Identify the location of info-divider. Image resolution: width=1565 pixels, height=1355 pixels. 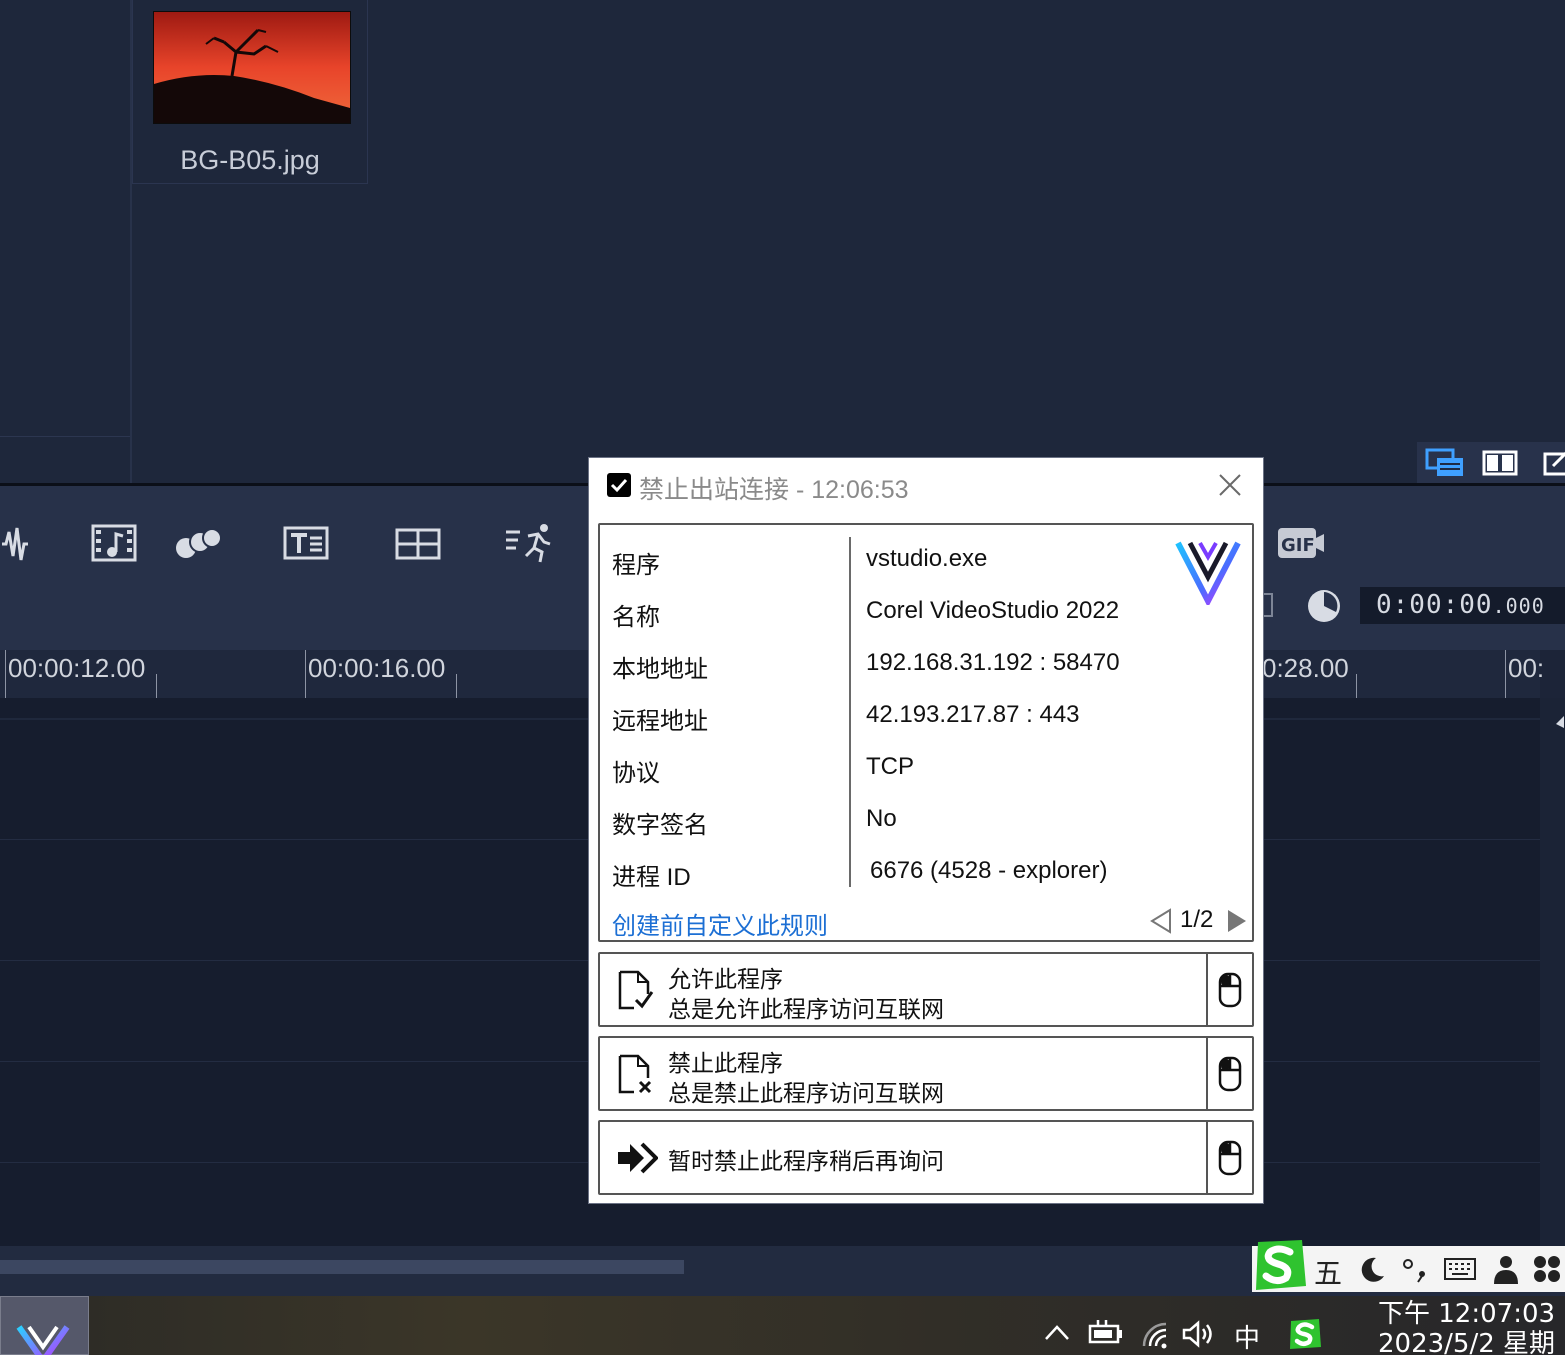
(850, 712).